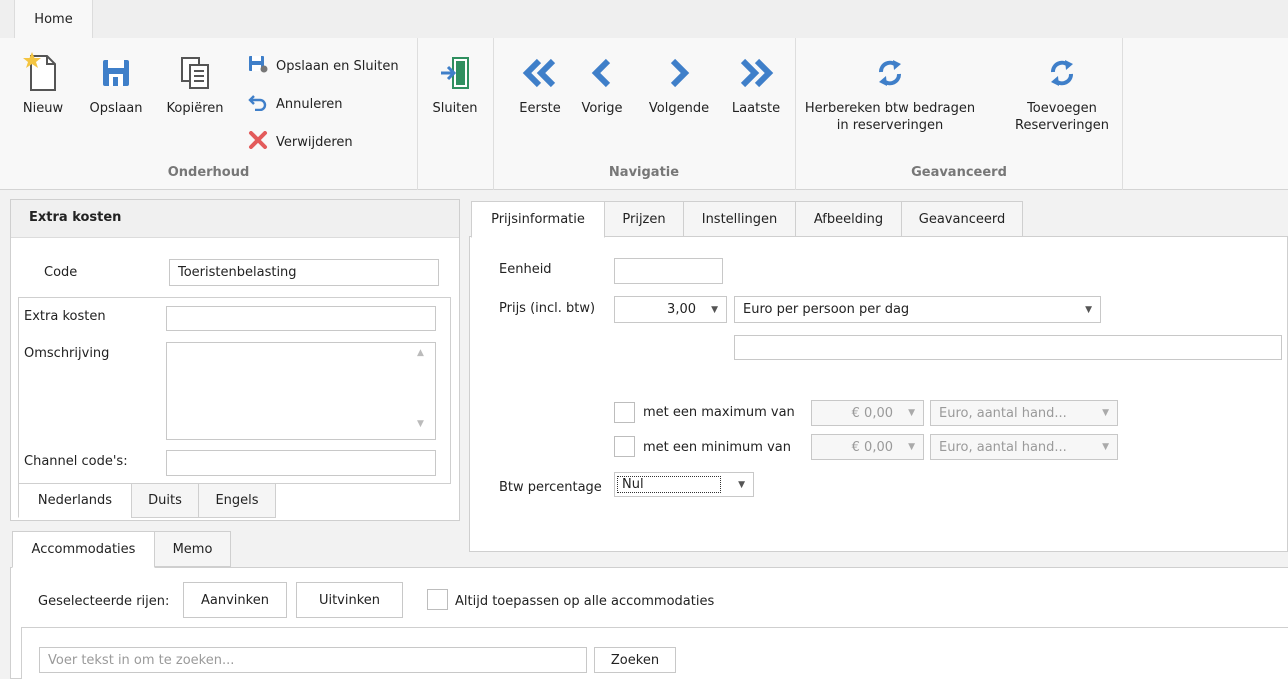 This screenshot has height=679, width=1288. I want to click on btw-select: Nul ▼, so click(684, 484).